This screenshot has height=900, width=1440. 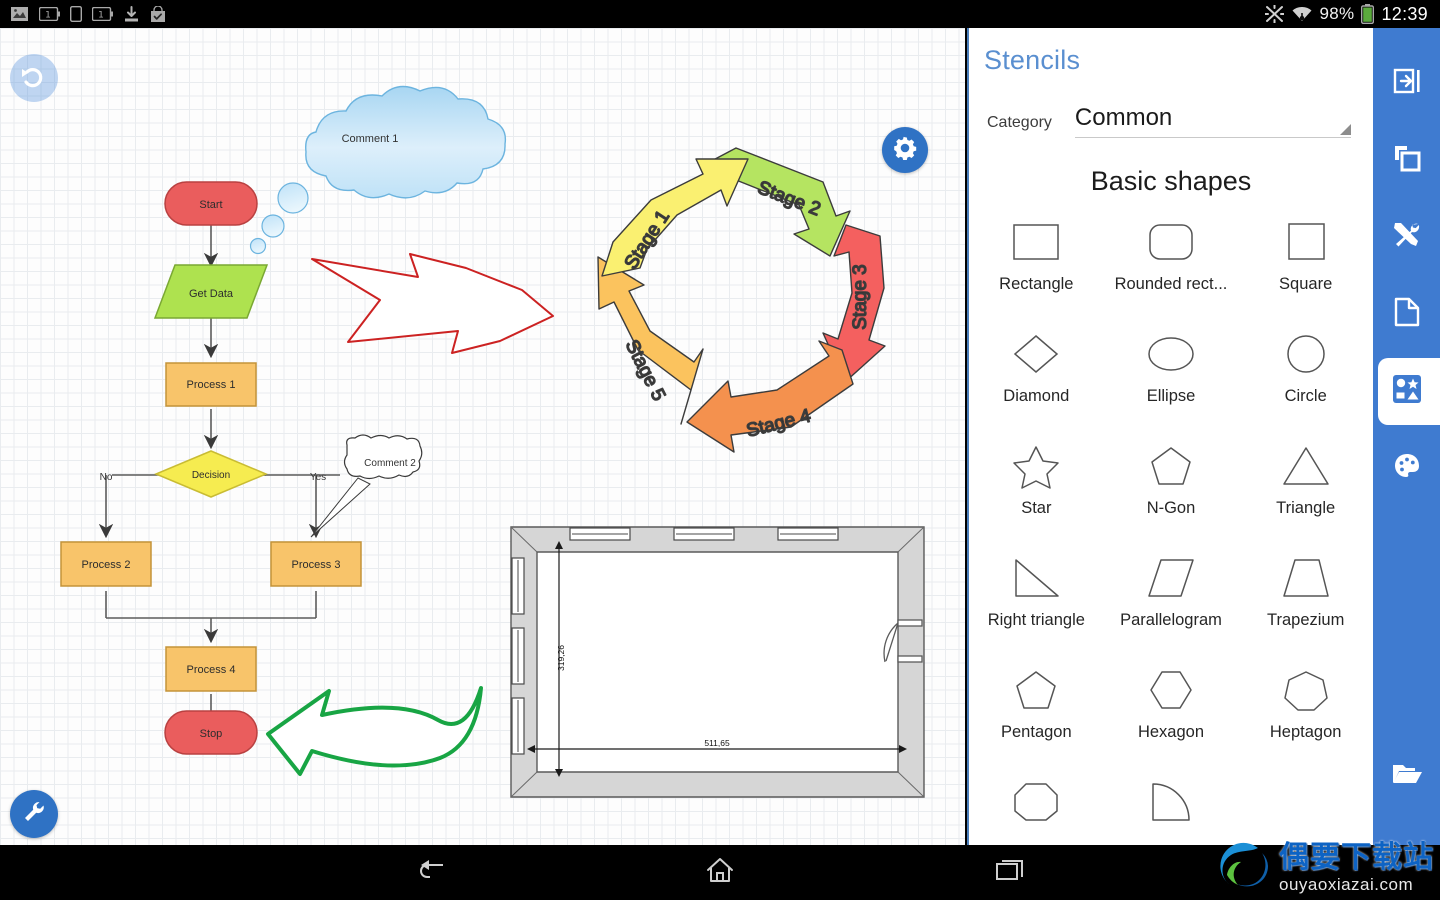 I want to click on category-label: Category, so click(x=1019, y=122).